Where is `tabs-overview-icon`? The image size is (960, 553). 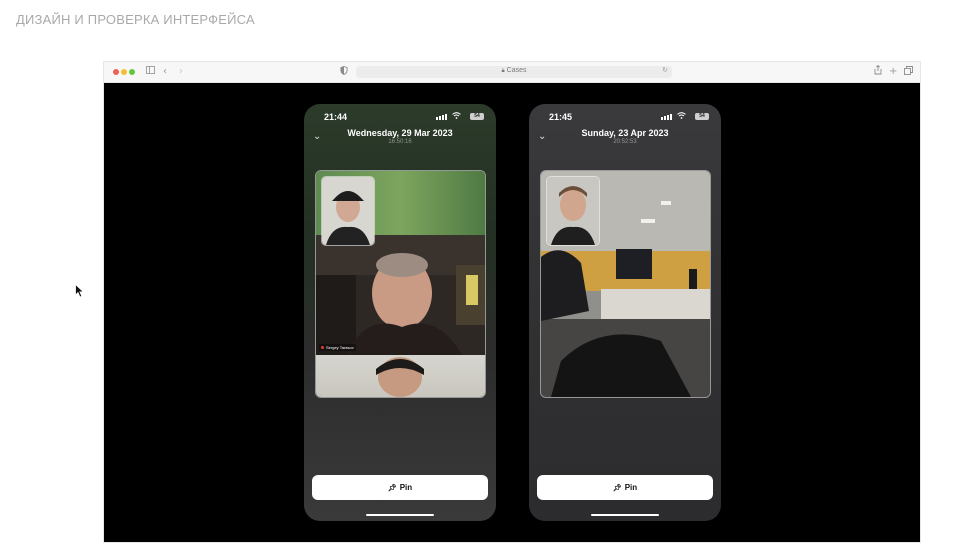
tabs-overview-icon is located at coordinates (908, 73).